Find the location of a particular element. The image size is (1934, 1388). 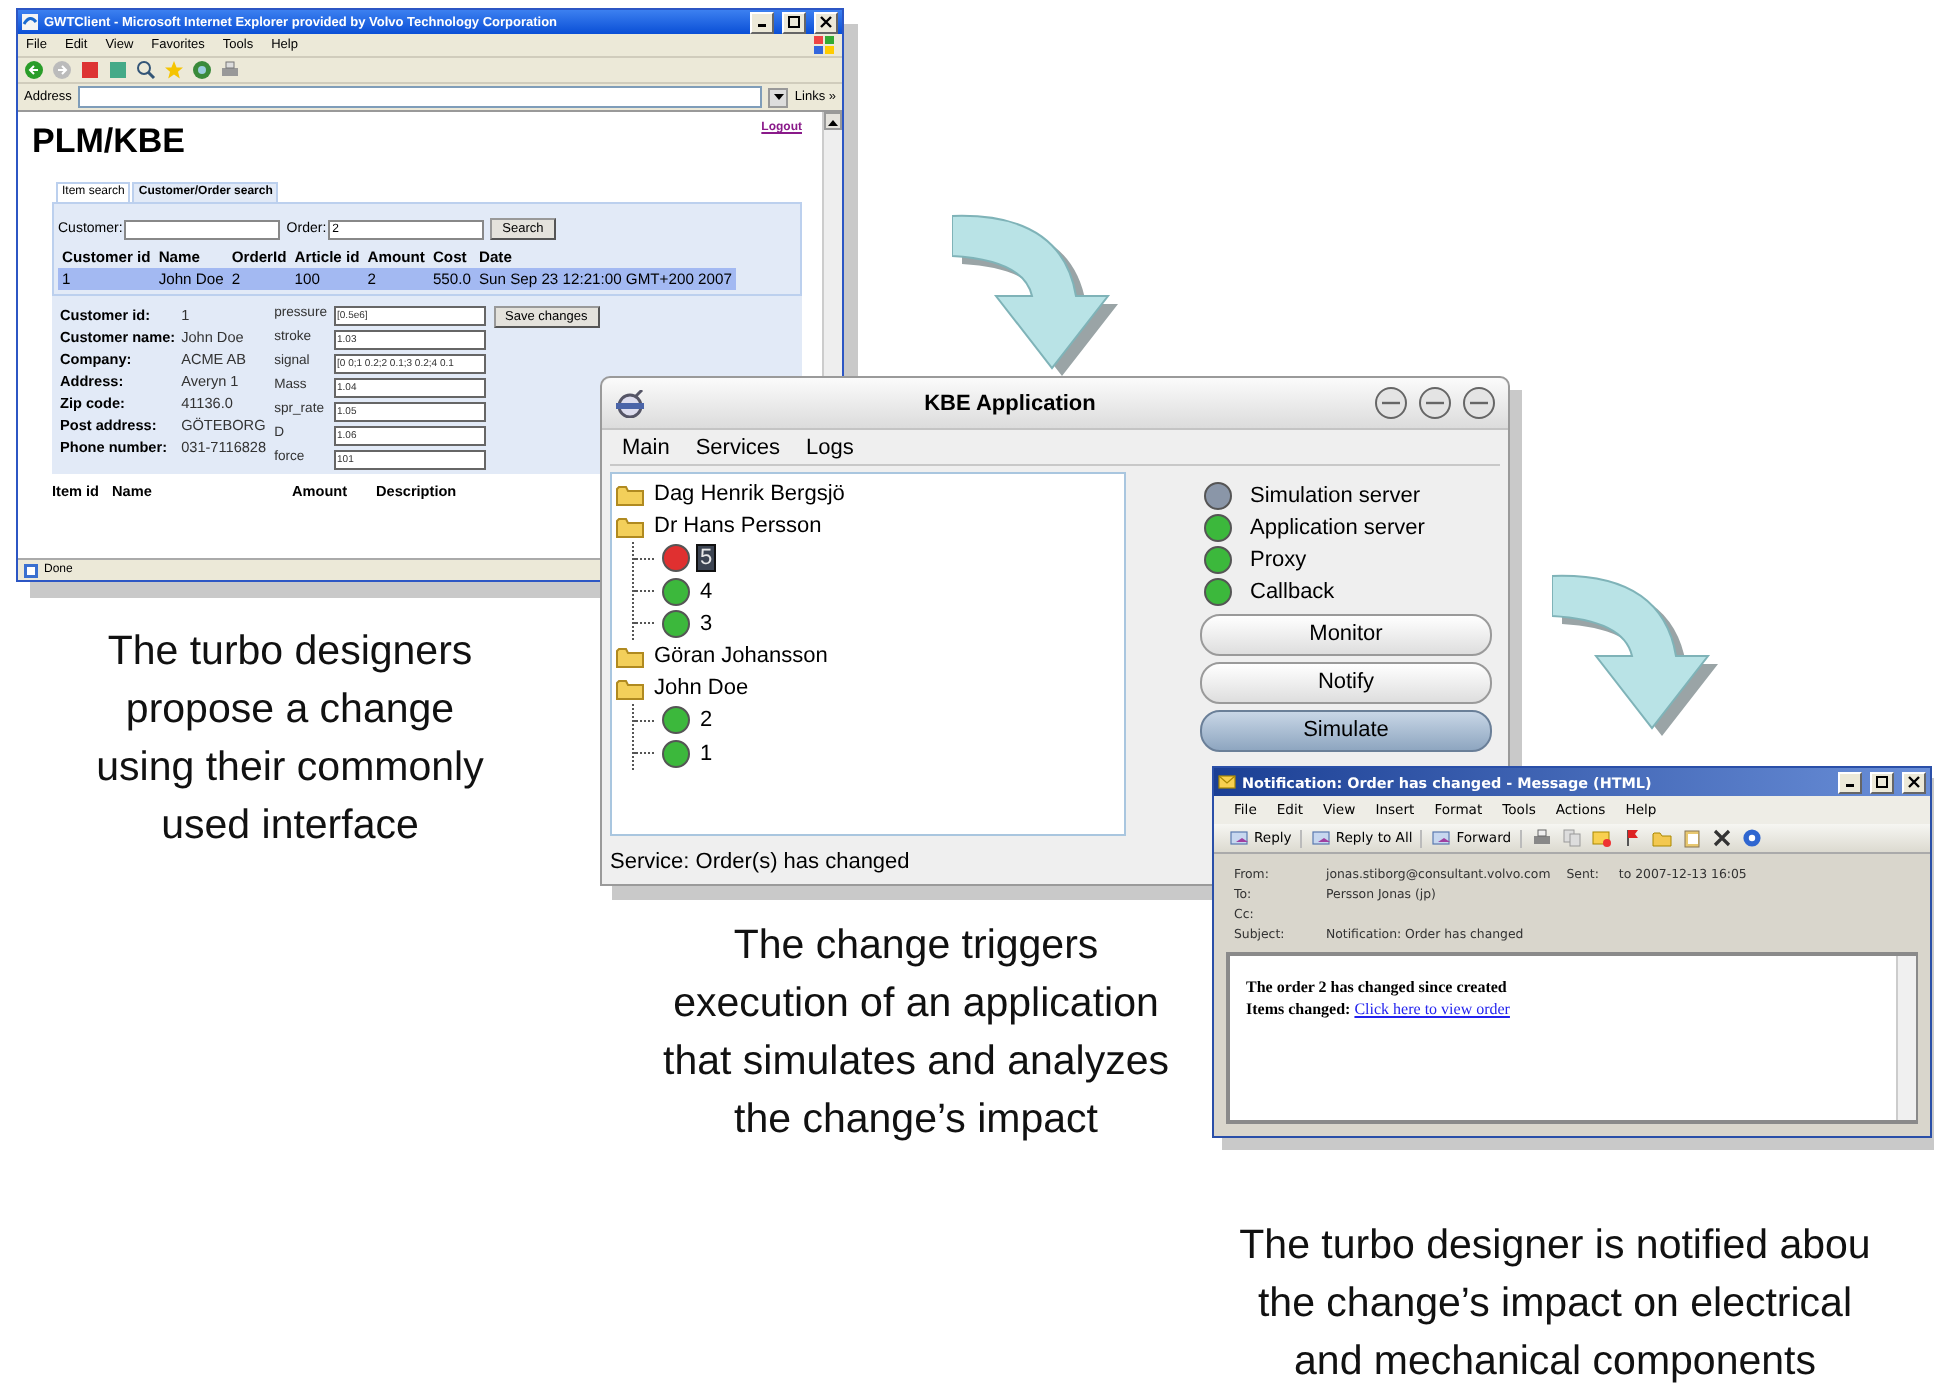

caption-text: The turbo designers propose a change using their commonly used interface is located at coordinates (290, 739).